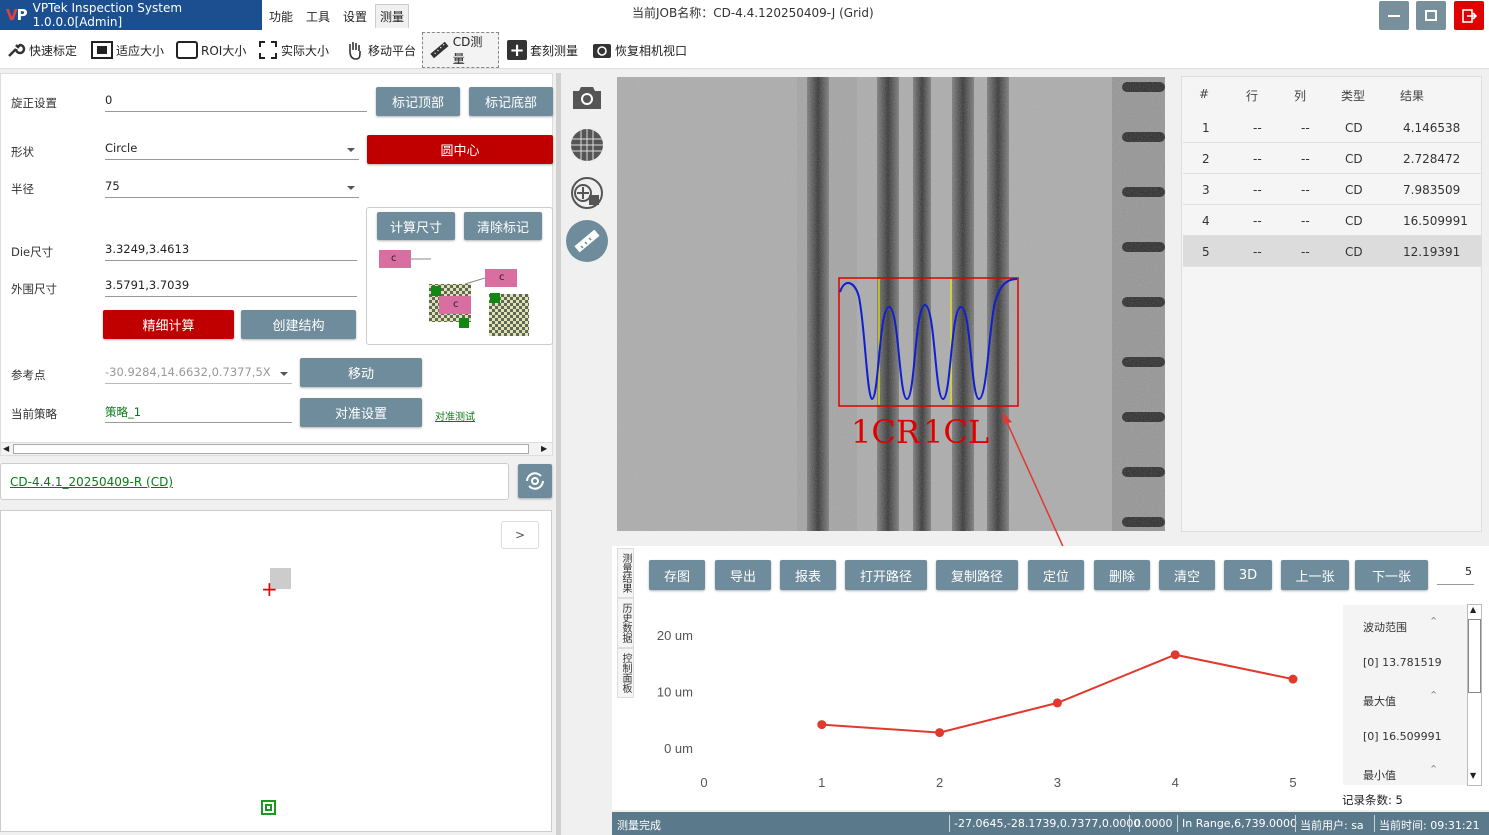 This screenshot has height=835, width=1489. Describe the element at coordinates (587, 97) in the screenshot. I see `camera-button` at that location.